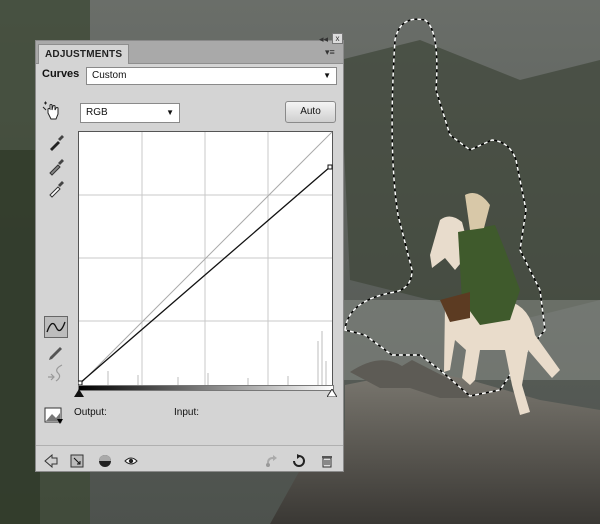  What do you see at coordinates (323, 39) in the screenshot?
I see `collapse-icon: ◂◂` at bounding box center [323, 39].